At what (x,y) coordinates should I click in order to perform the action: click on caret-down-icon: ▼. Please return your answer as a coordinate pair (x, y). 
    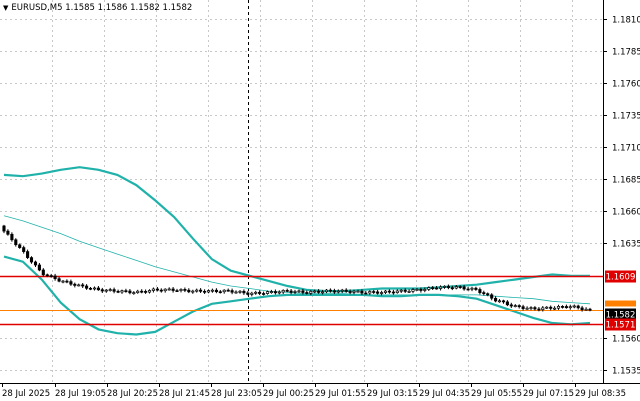
    Looking at the image, I should click on (5, 8).